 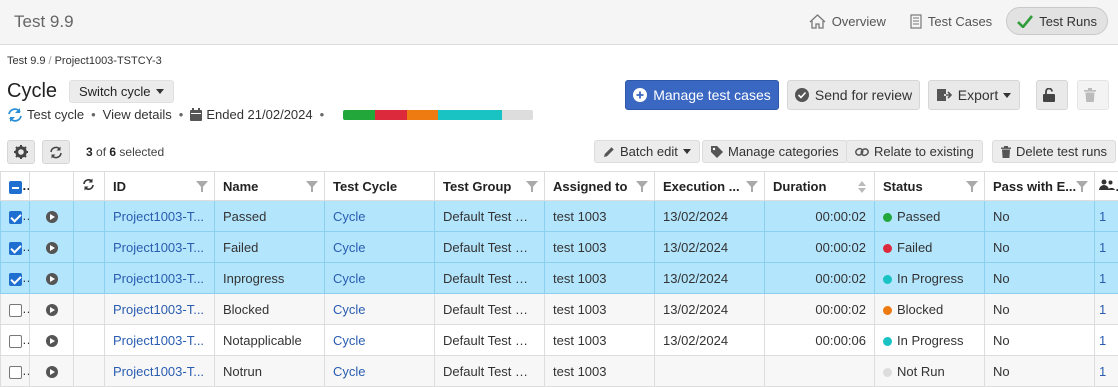 I want to click on progress-segment, so click(x=422, y=114).